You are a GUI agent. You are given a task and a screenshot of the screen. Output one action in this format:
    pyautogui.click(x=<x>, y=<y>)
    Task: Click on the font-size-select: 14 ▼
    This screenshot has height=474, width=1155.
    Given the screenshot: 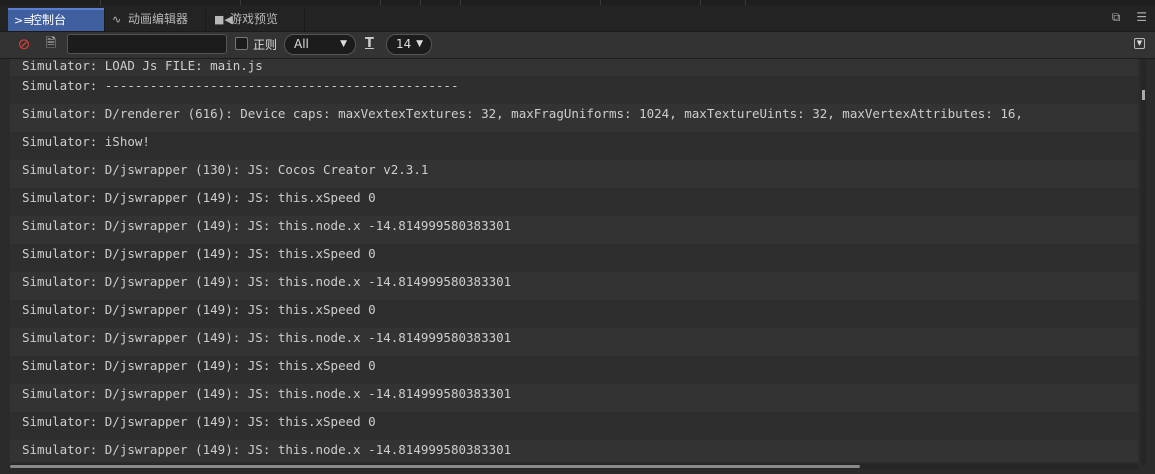 What is the action you would take?
    pyautogui.click(x=409, y=44)
    